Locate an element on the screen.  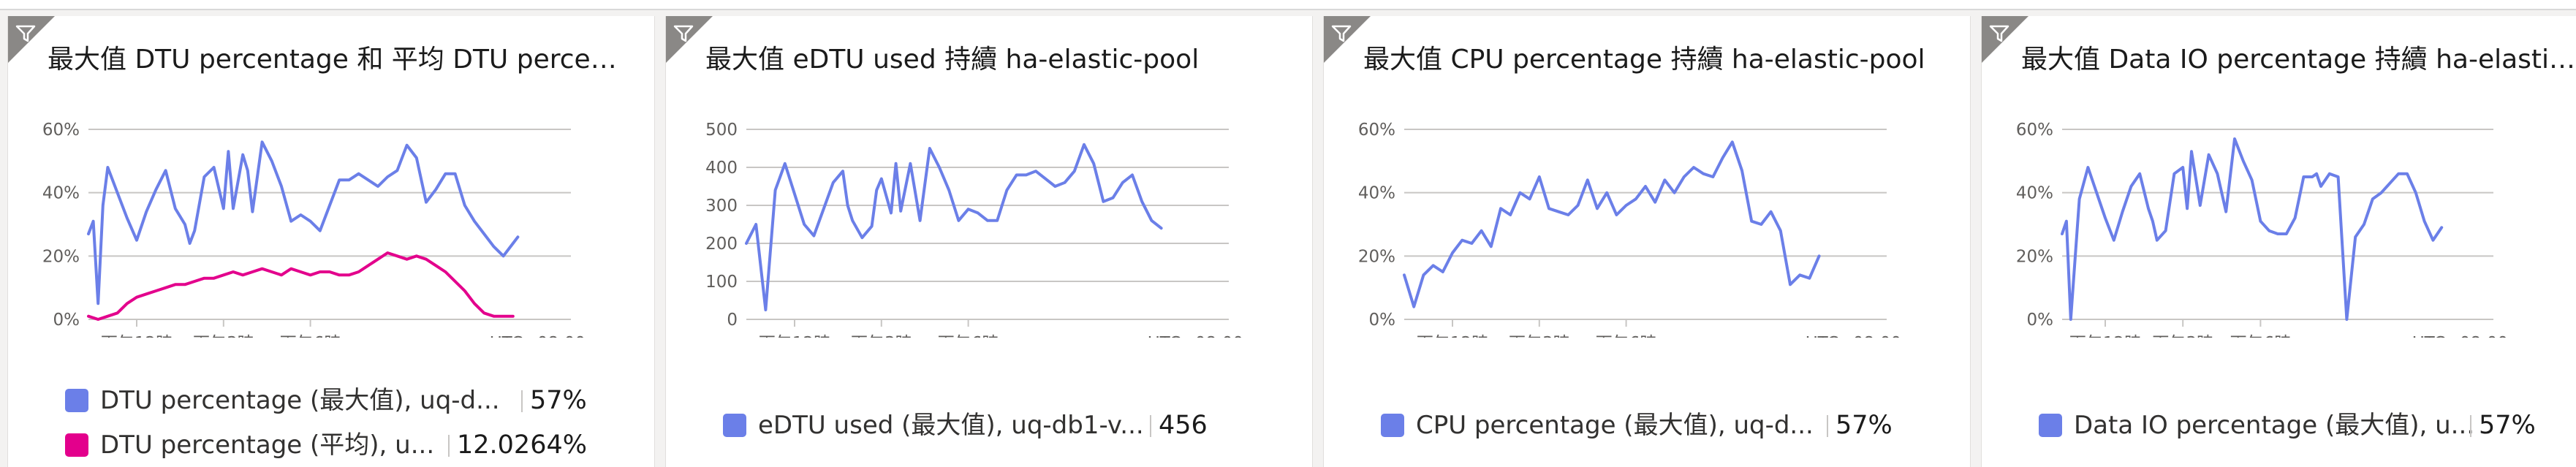
tile-title: 最大值 CPU percentage 持續 ha-elastic-pool is located at coordinates (1644, 60).